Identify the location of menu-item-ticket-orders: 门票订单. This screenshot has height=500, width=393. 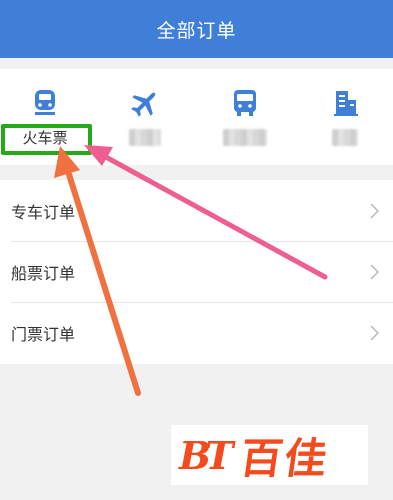
(196, 332).